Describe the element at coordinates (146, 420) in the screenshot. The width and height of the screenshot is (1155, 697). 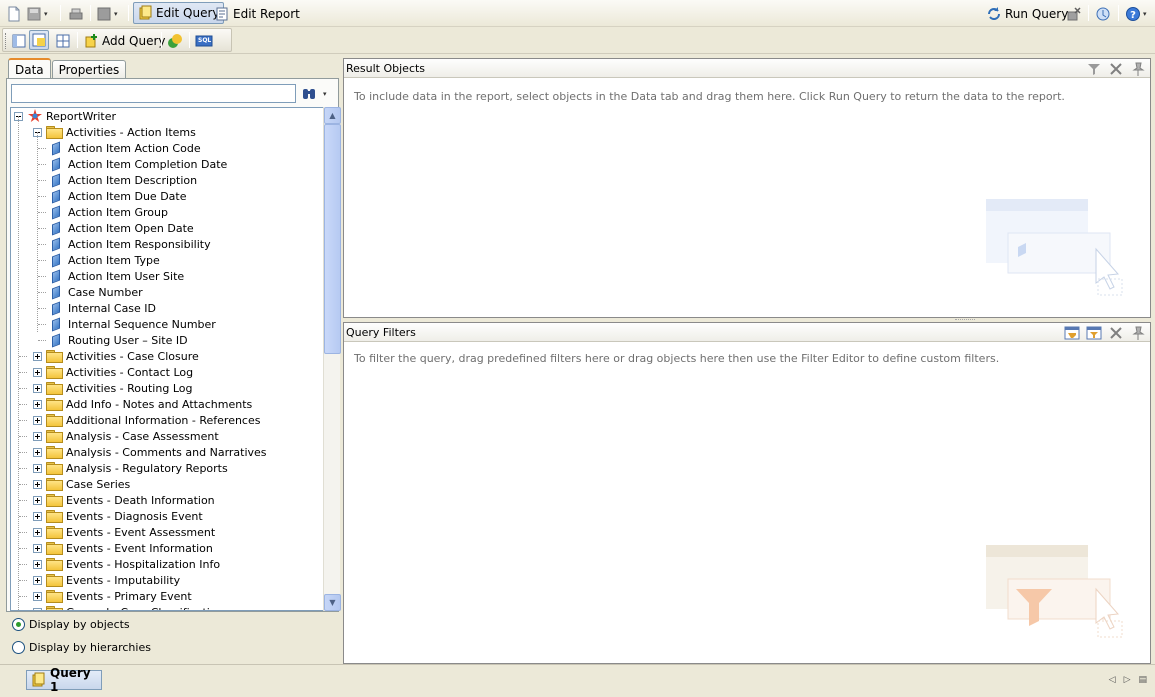
I see `tree-folder: Additional Information - References` at that location.